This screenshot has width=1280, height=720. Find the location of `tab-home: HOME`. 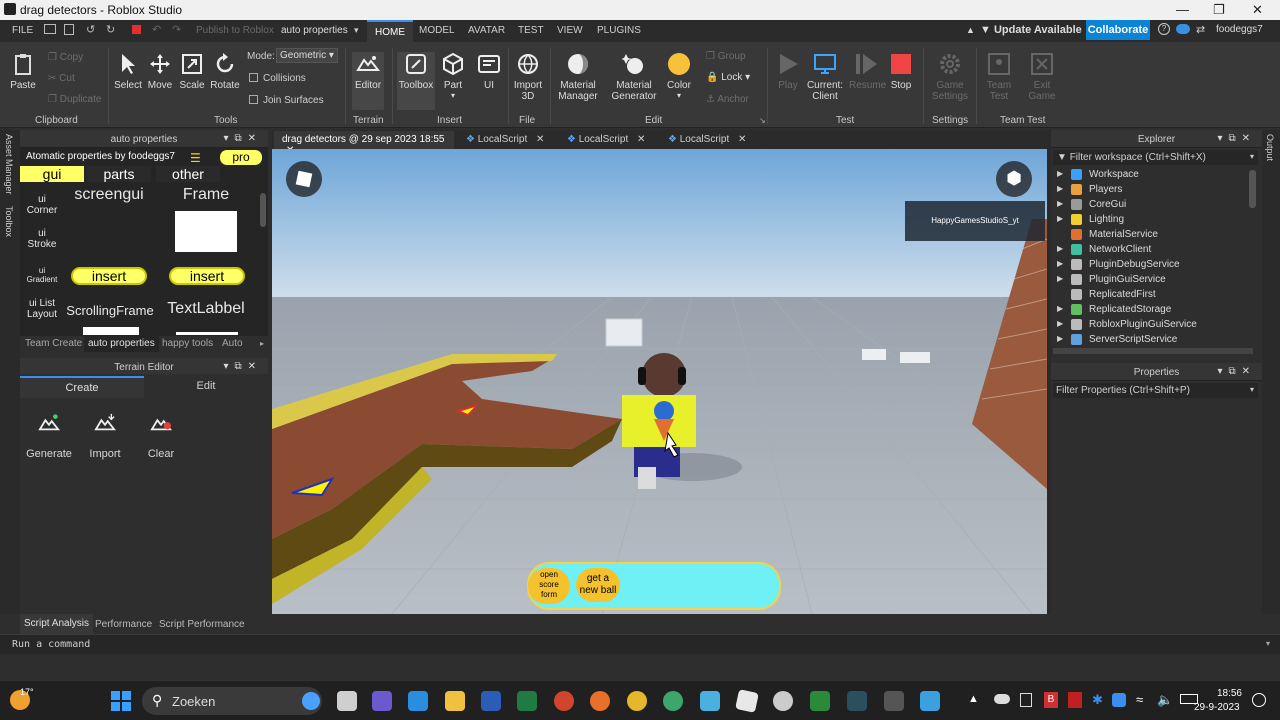

tab-home: HOME is located at coordinates (390, 31).